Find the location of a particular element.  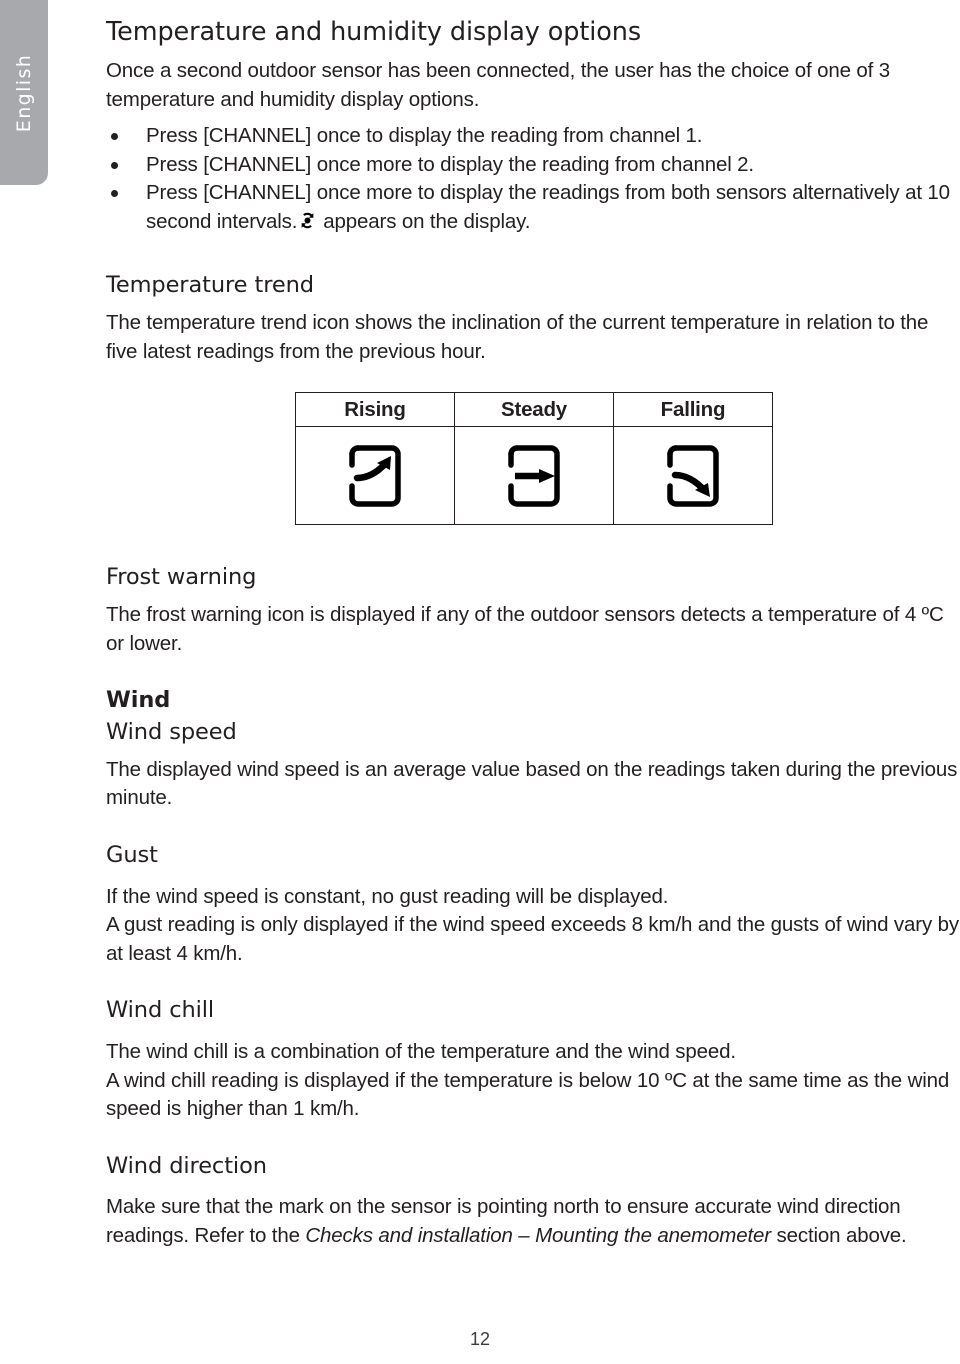

language-tab-label: English is located at coordinates (24, 92).